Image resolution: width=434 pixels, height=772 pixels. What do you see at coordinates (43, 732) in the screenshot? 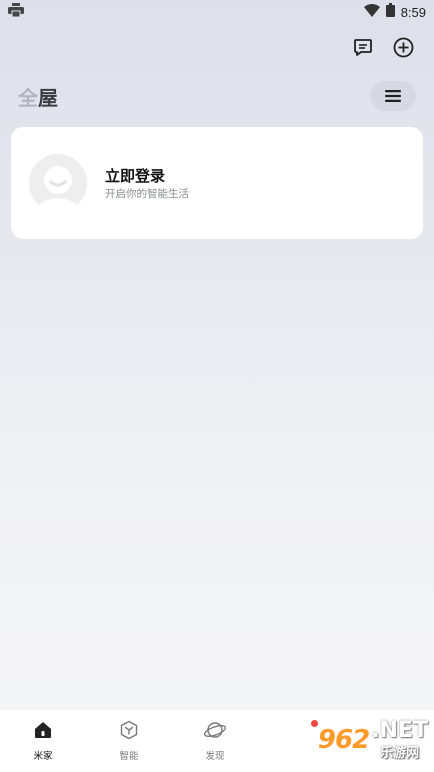
I see `home-icon` at bounding box center [43, 732].